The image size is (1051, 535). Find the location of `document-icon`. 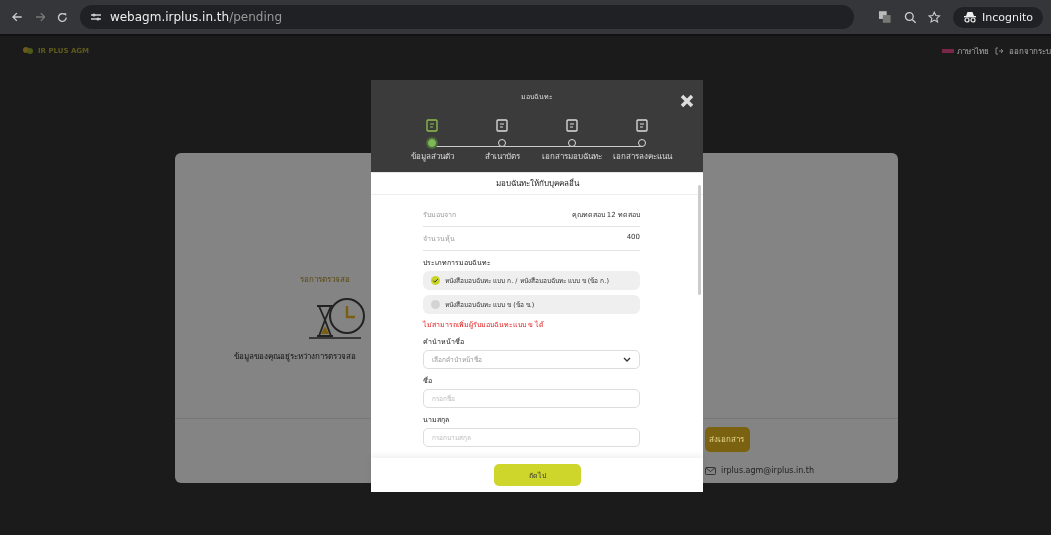

document-icon is located at coordinates (572, 125).